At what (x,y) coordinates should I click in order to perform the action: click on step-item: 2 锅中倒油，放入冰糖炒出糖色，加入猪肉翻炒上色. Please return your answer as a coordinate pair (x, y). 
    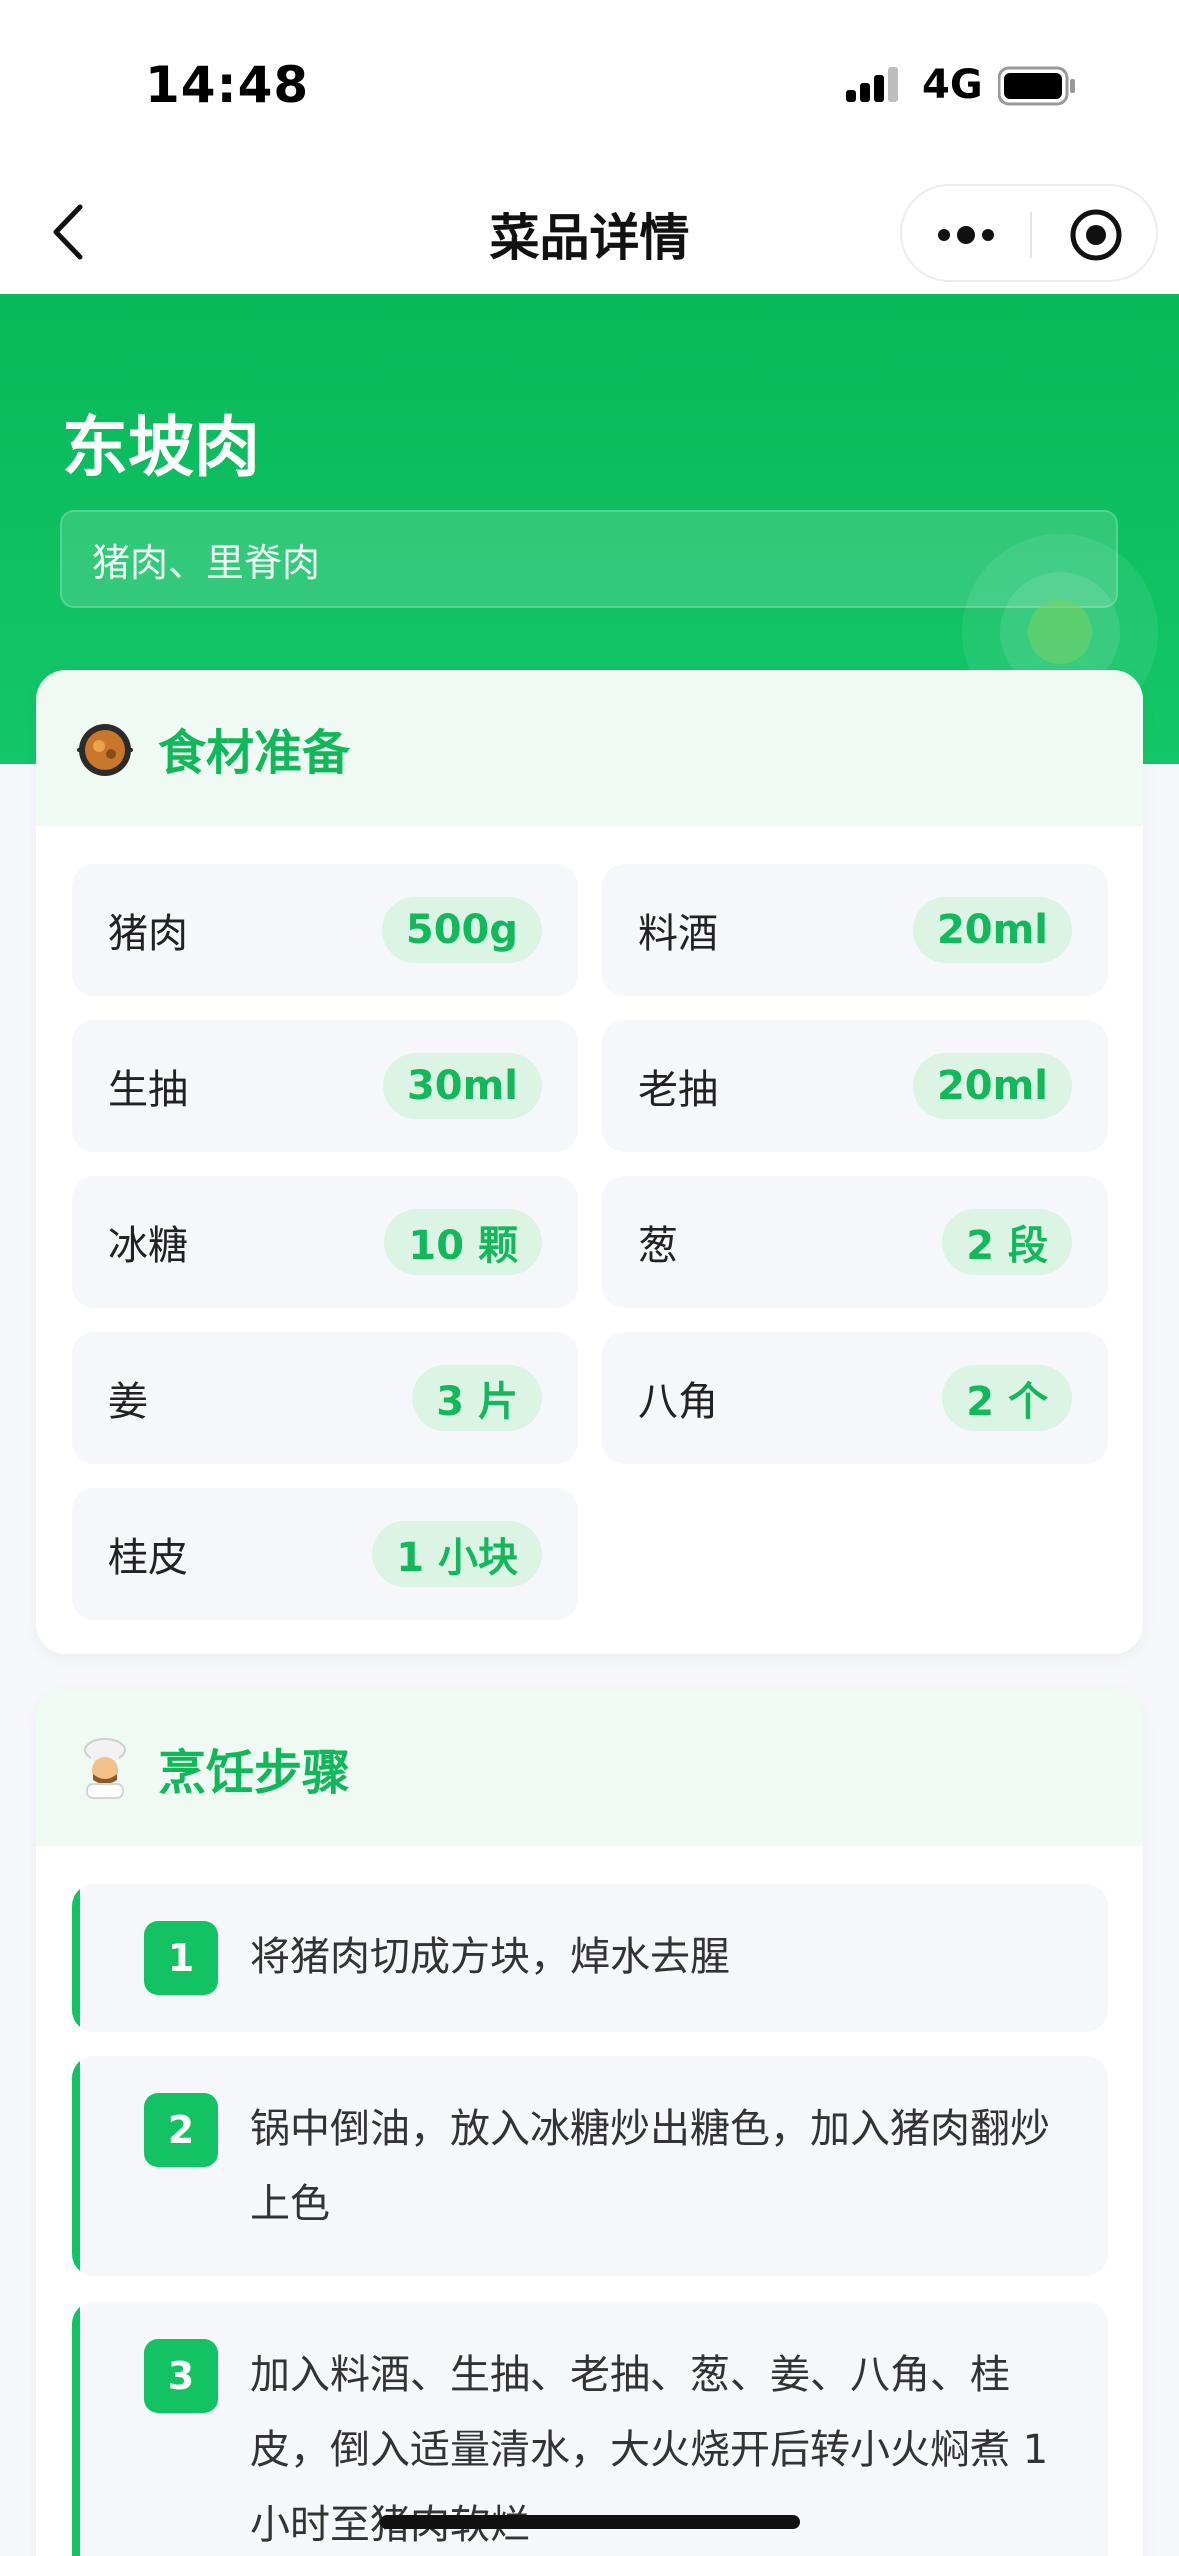
    Looking at the image, I should click on (590, 2166).